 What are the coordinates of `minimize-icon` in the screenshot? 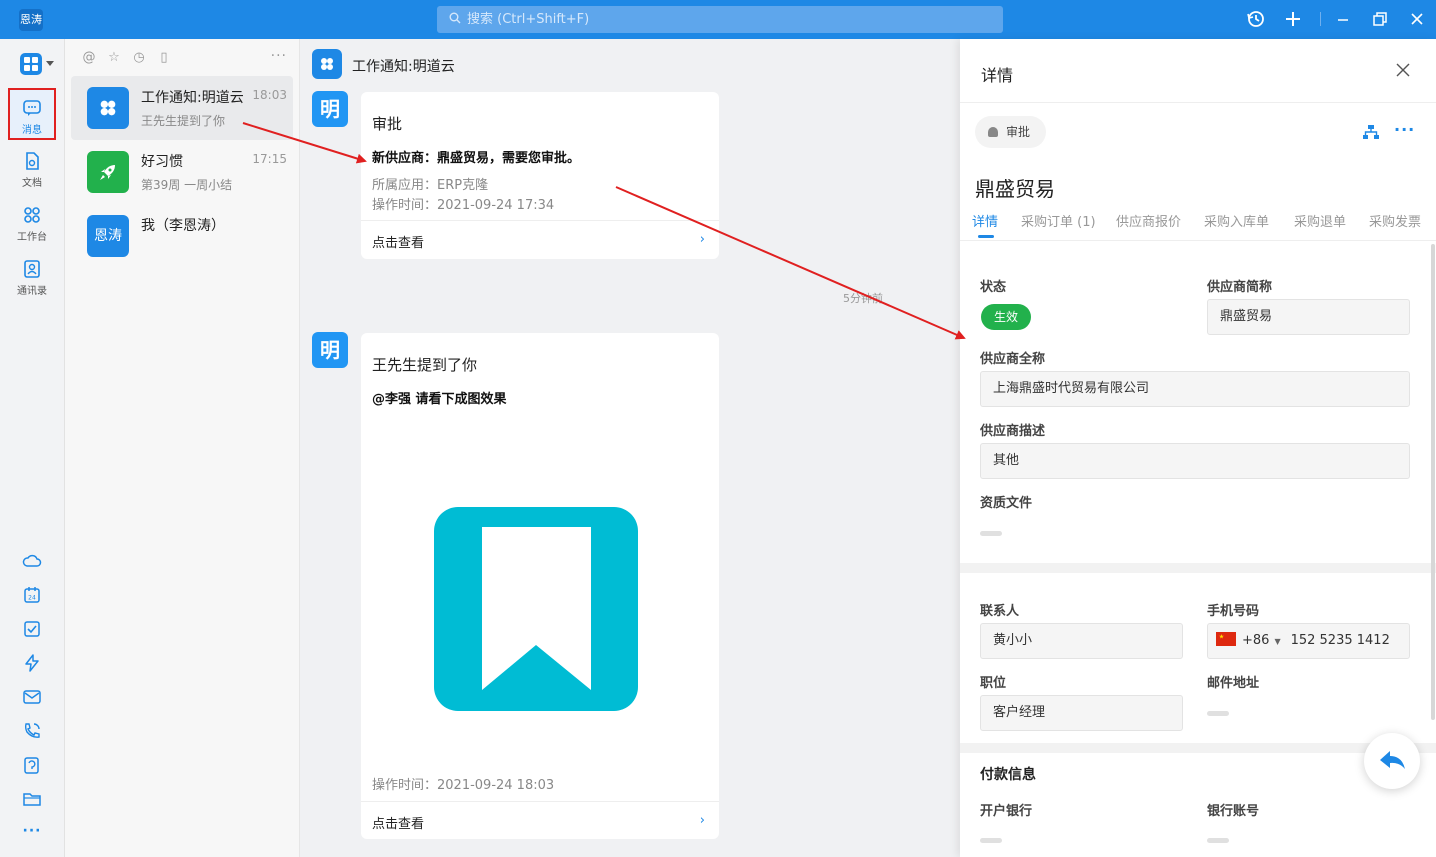 It's located at (1343, 19).